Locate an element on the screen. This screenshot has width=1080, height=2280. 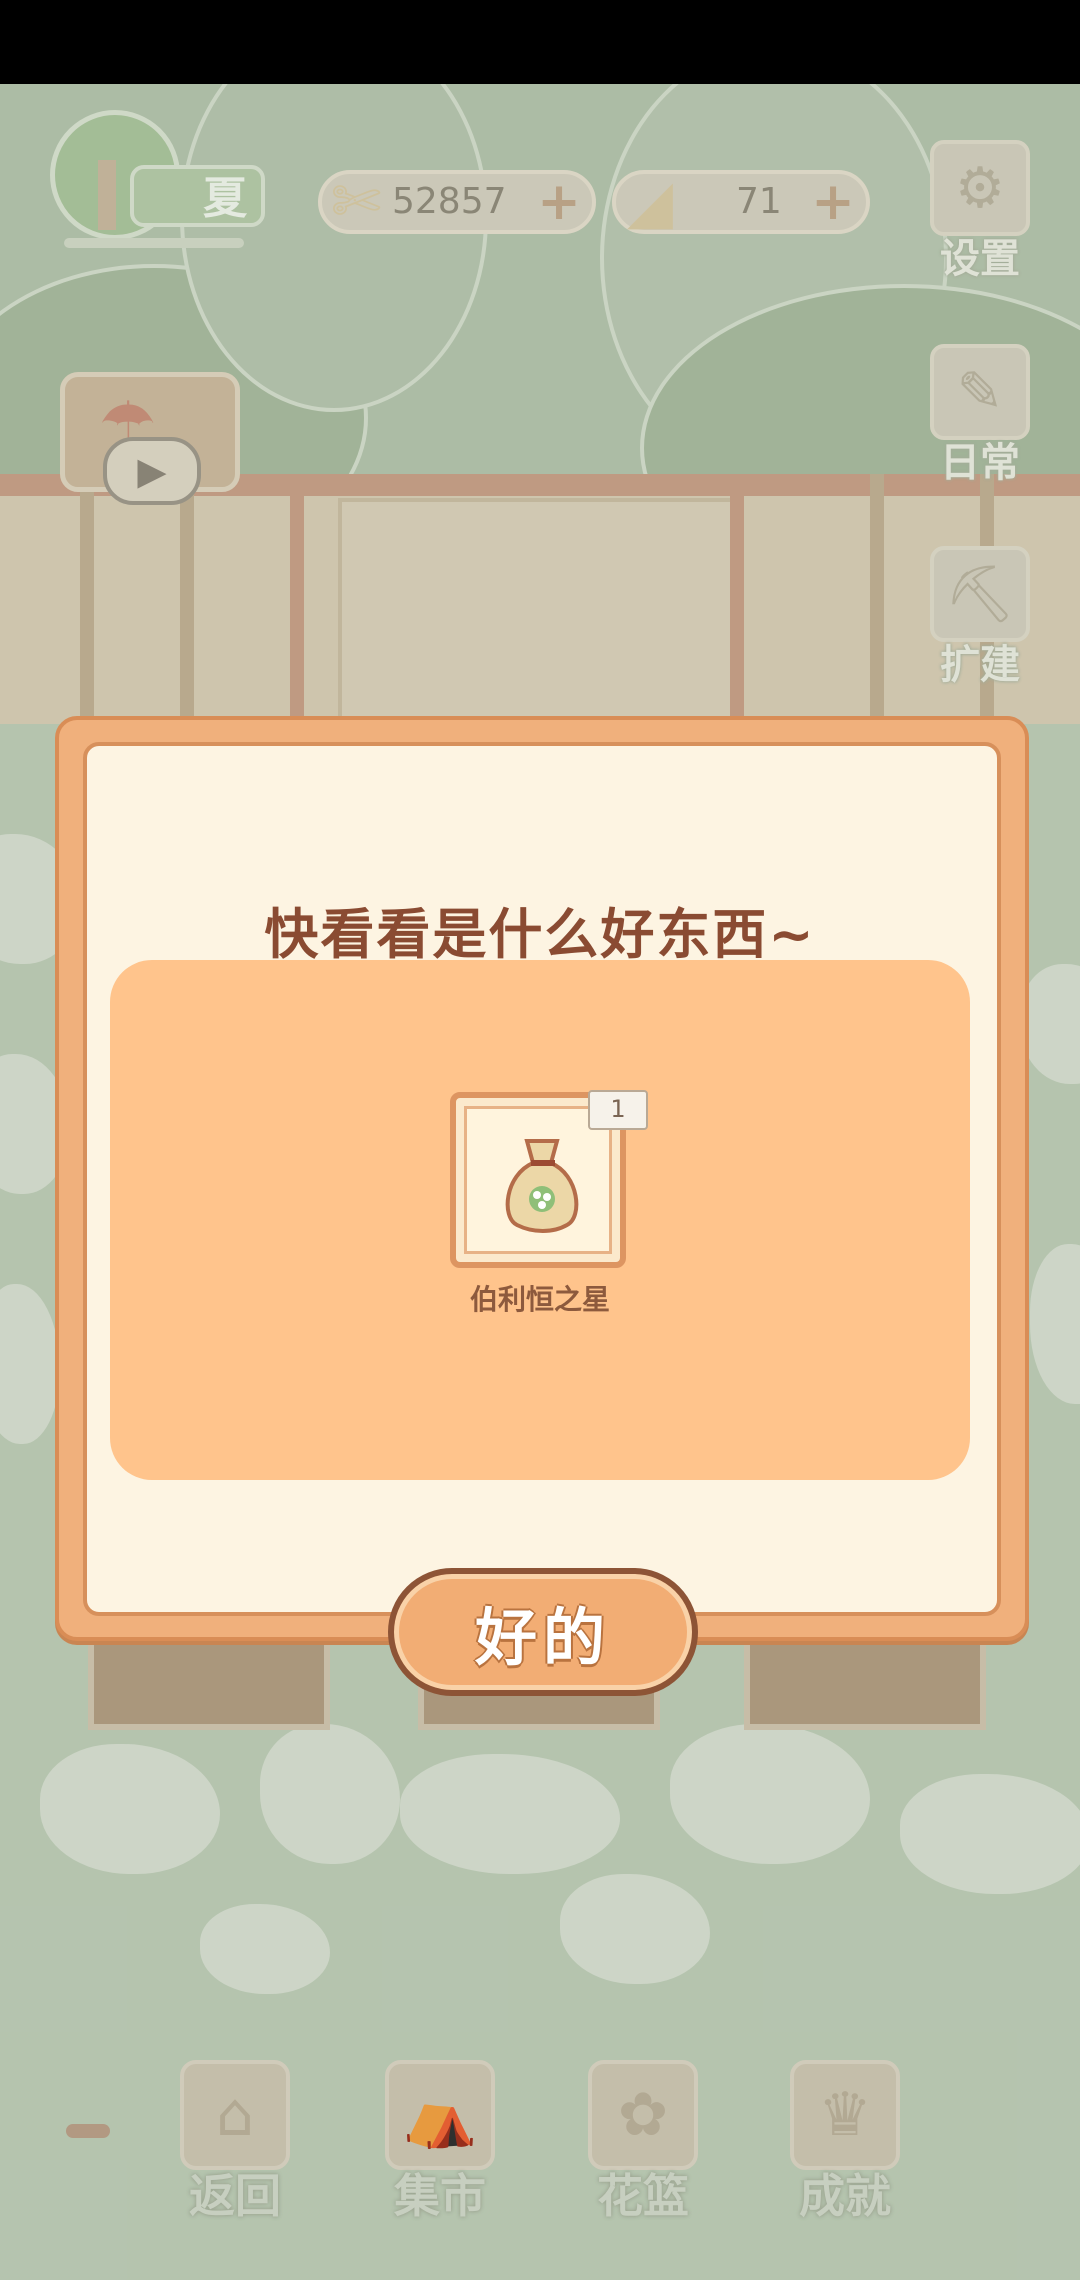
item-name: 伯利恒之星 is located at coordinates (539, 1299).